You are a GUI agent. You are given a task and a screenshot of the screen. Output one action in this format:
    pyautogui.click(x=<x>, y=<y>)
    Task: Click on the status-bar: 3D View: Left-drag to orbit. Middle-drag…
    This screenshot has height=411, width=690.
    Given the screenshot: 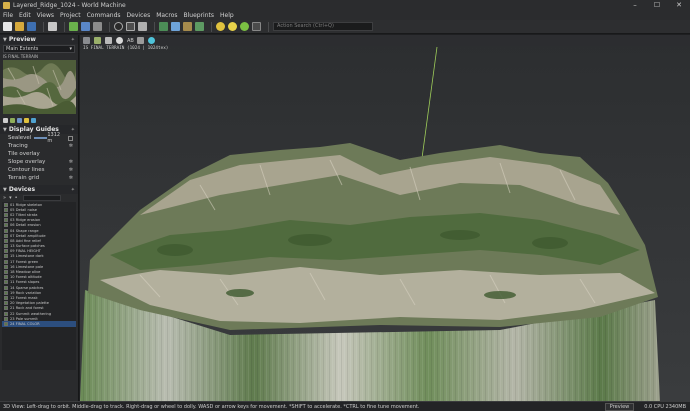 What is the action you would take?
    pyautogui.click(x=345, y=406)
    